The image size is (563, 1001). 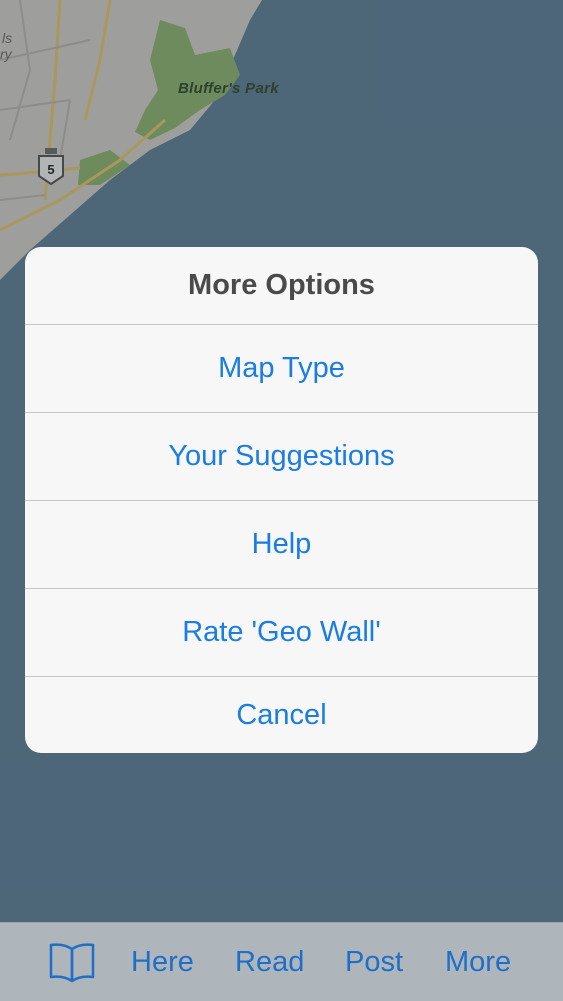 I want to click on tab-more: More, so click(x=478, y=962).